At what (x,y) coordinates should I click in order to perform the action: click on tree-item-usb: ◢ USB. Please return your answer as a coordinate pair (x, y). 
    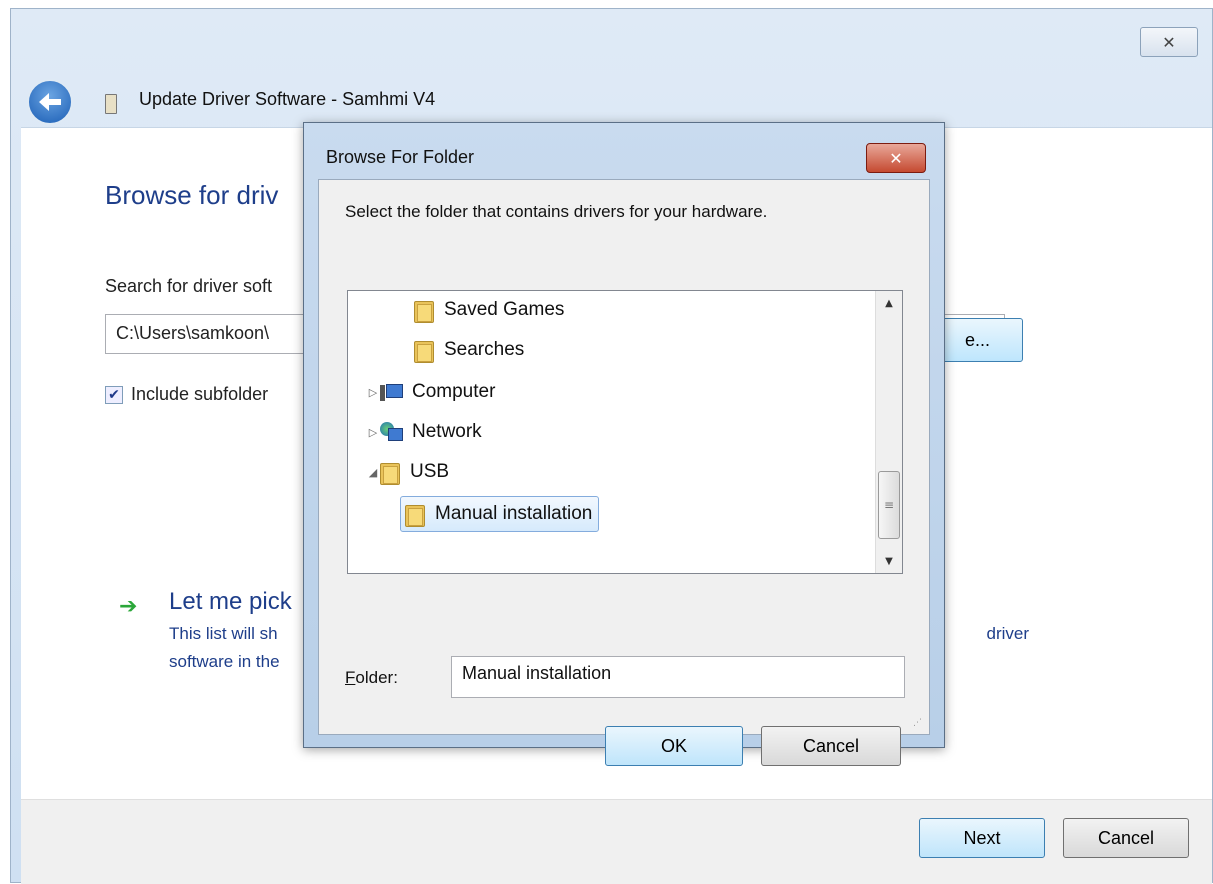
    Looking at the image, I should click on (407, 472).